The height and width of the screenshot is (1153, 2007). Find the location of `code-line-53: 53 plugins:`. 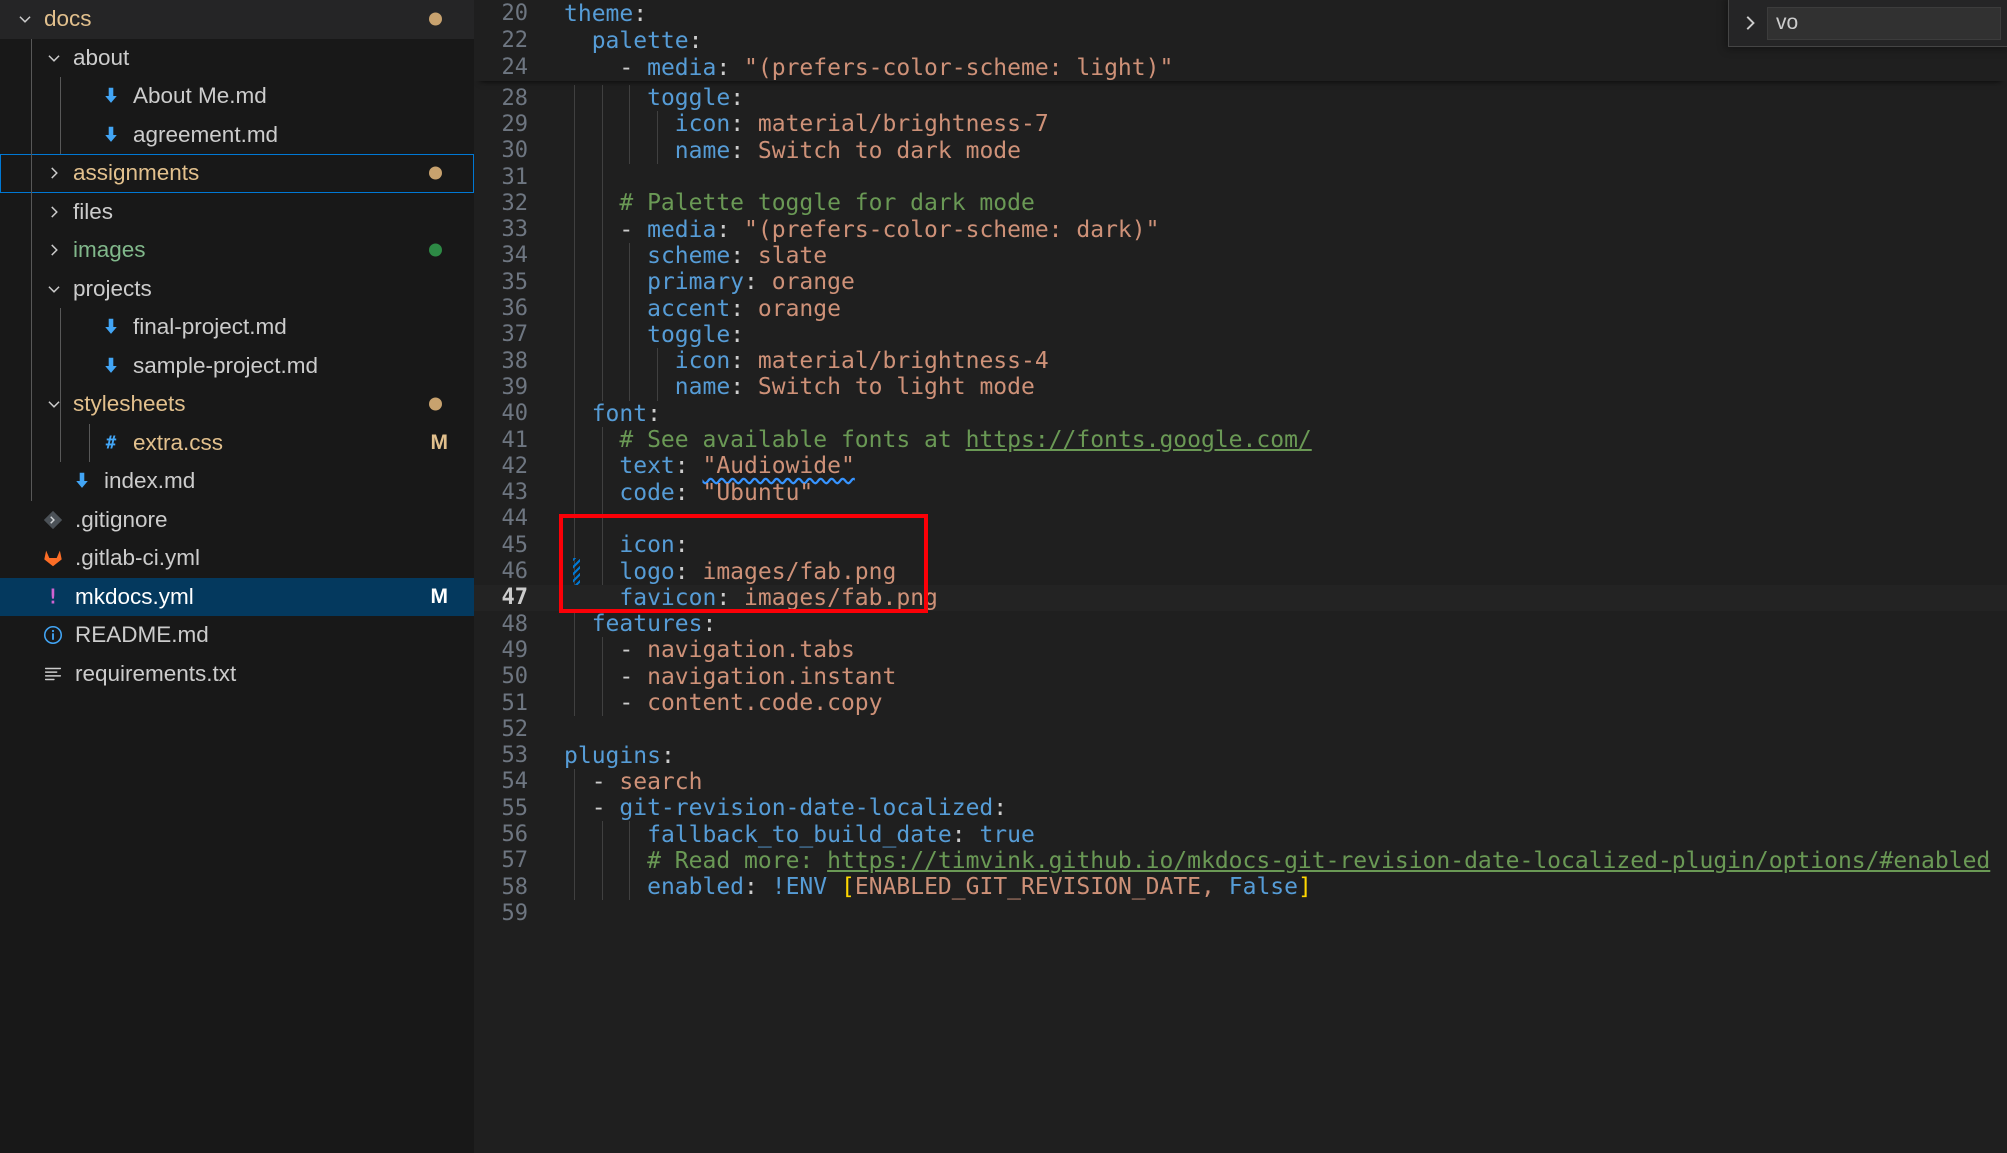

code-line-53: 53 plugins: is located at coordinates (1240, 756).